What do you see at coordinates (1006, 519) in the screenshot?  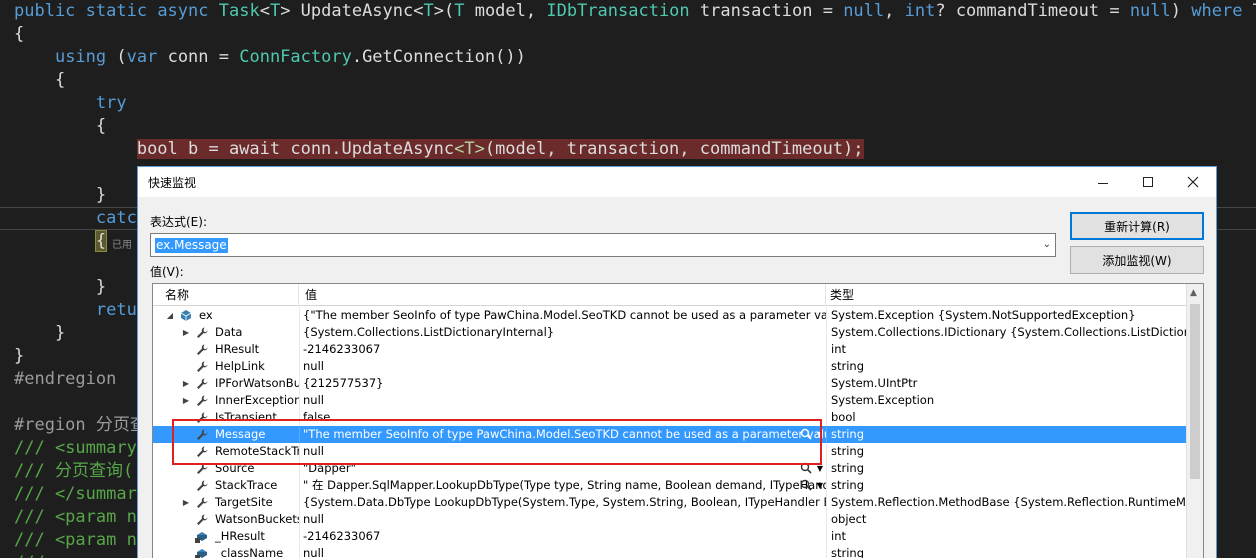 I see `row-type: object` at bounding box center [1006, 519].